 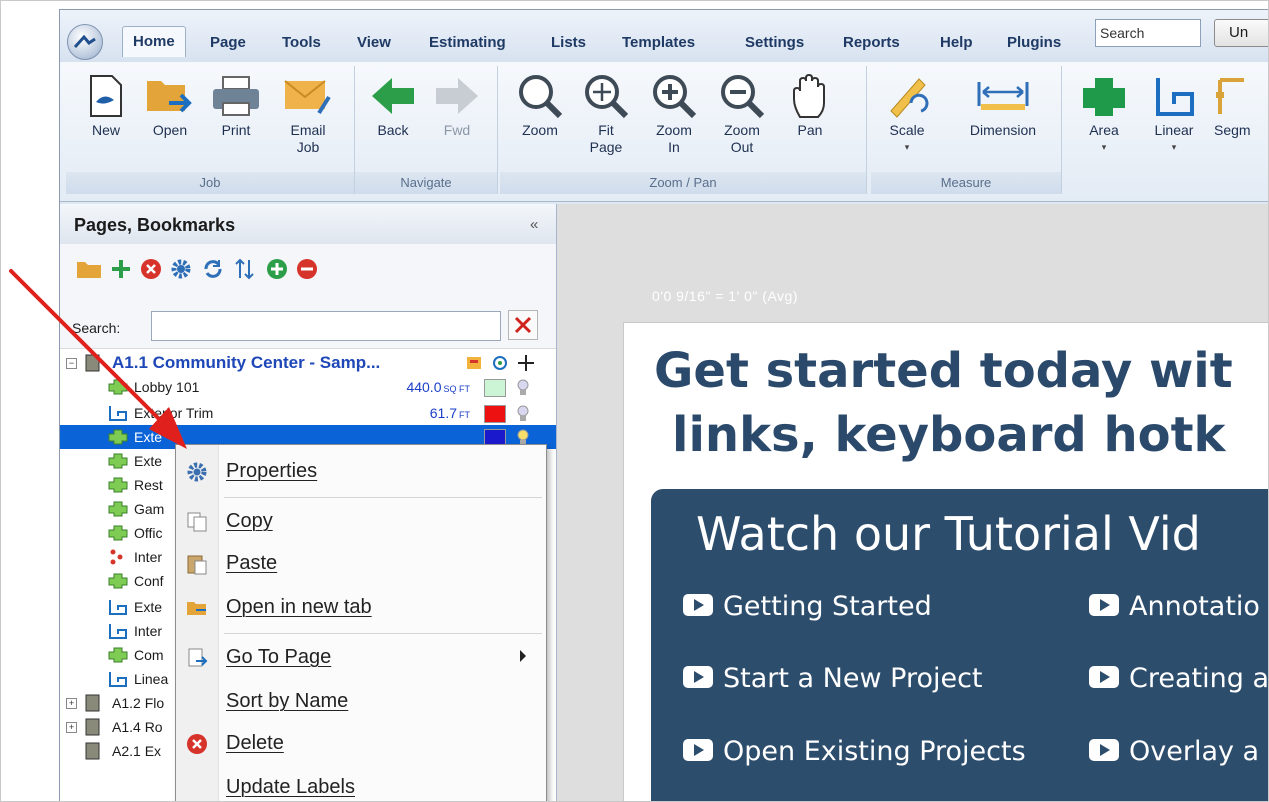 I want to click on ribbon-search-input: Search, so click(x=1148, y=33).